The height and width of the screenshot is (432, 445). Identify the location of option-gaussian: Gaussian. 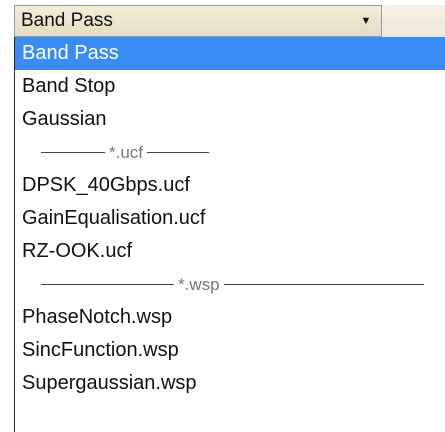
(230, 119).